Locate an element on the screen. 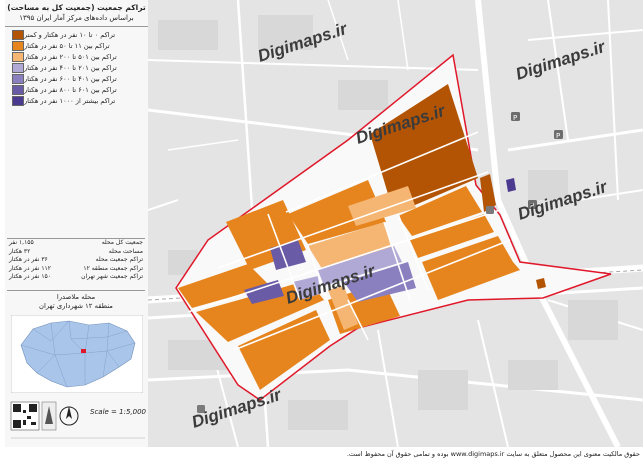  neighborhood-name: محله ملاصدرا is located at coordinates (76, 297).